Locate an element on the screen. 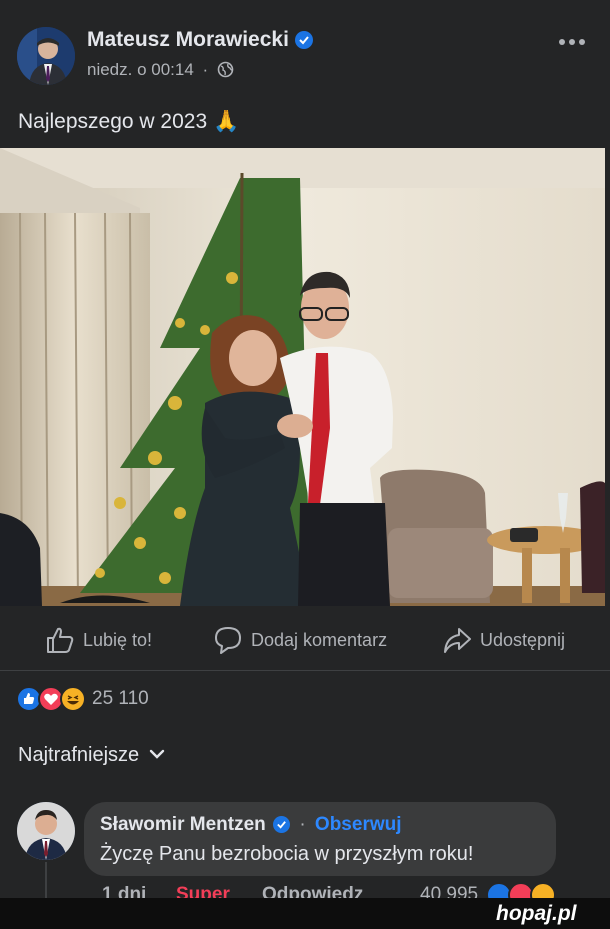 This screenshot has height=929, width=610. post-meta: niedz. o 00:14 · is located at coordinates (160, 71).